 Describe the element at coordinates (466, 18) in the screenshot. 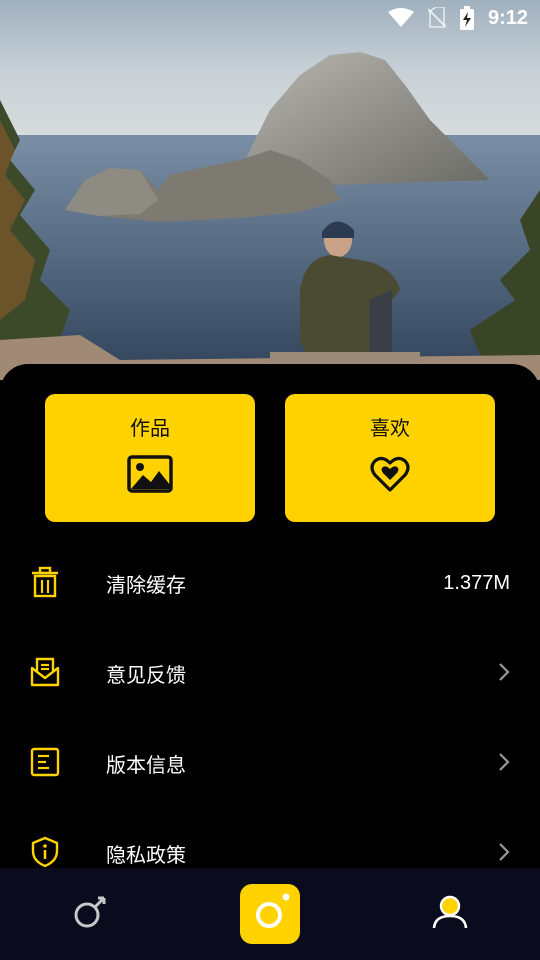

I see `battery-charging-icon` at that location.